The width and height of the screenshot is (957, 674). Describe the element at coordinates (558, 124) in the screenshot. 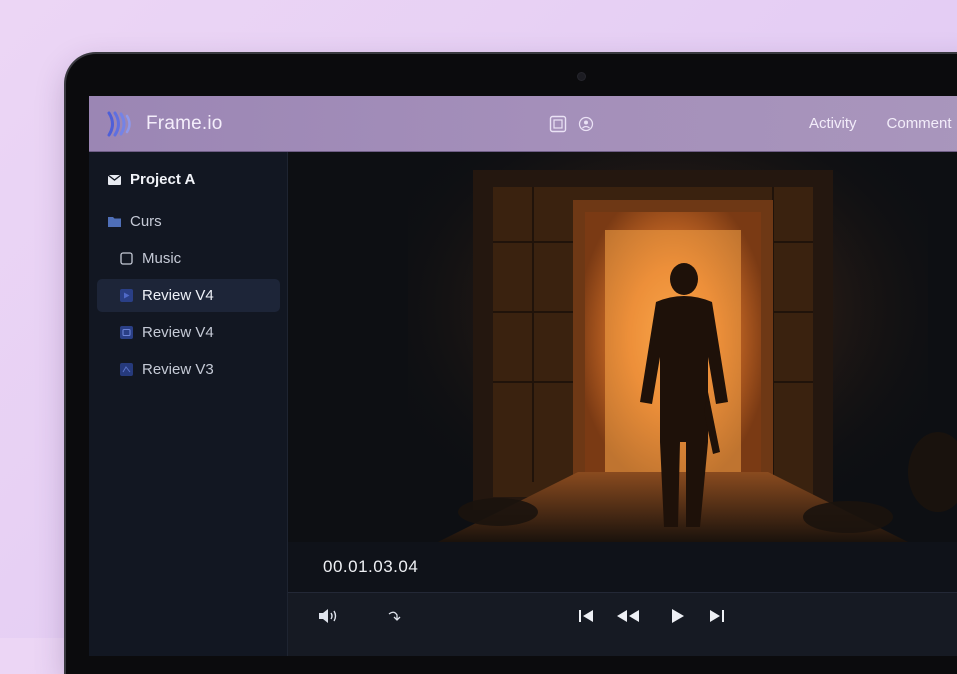

I see `grid-view-icon` at that location.